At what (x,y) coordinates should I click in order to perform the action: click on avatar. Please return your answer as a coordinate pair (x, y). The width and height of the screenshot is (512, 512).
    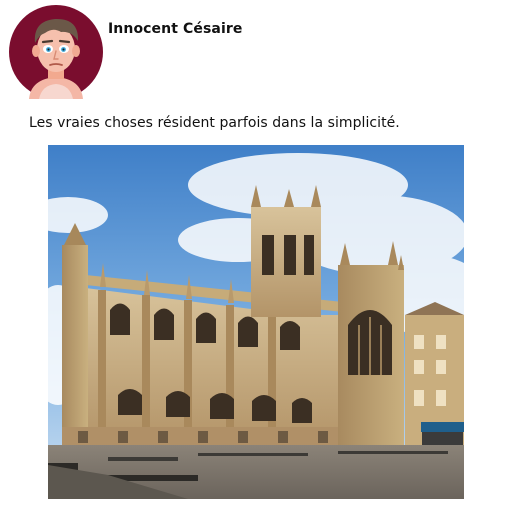
    Looking at the image, I should click on (56, 52).